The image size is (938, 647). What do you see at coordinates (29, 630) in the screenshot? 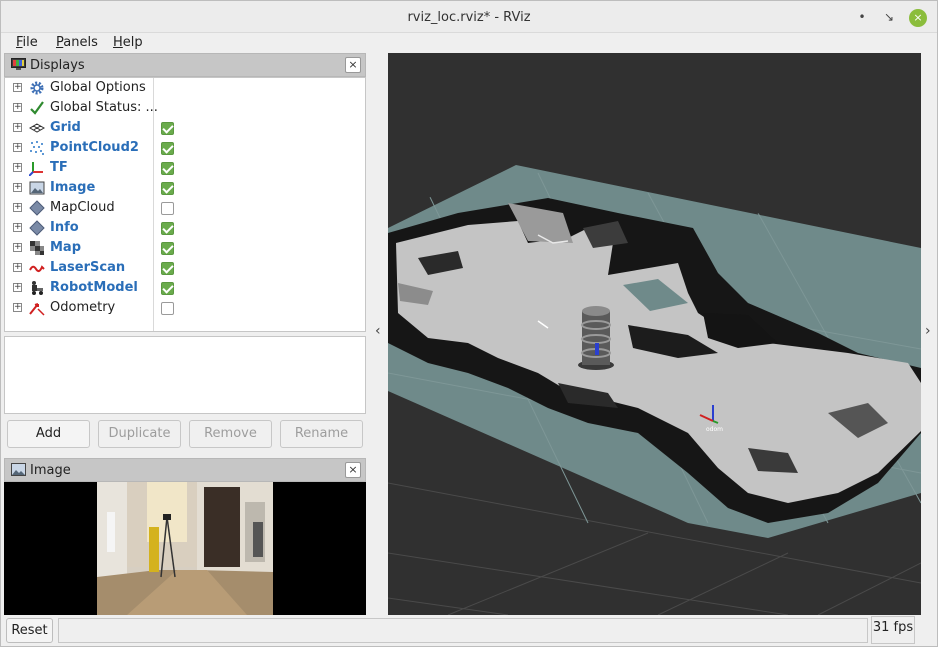
I see `reset-button: Reset` at bounding box center [29, 630].